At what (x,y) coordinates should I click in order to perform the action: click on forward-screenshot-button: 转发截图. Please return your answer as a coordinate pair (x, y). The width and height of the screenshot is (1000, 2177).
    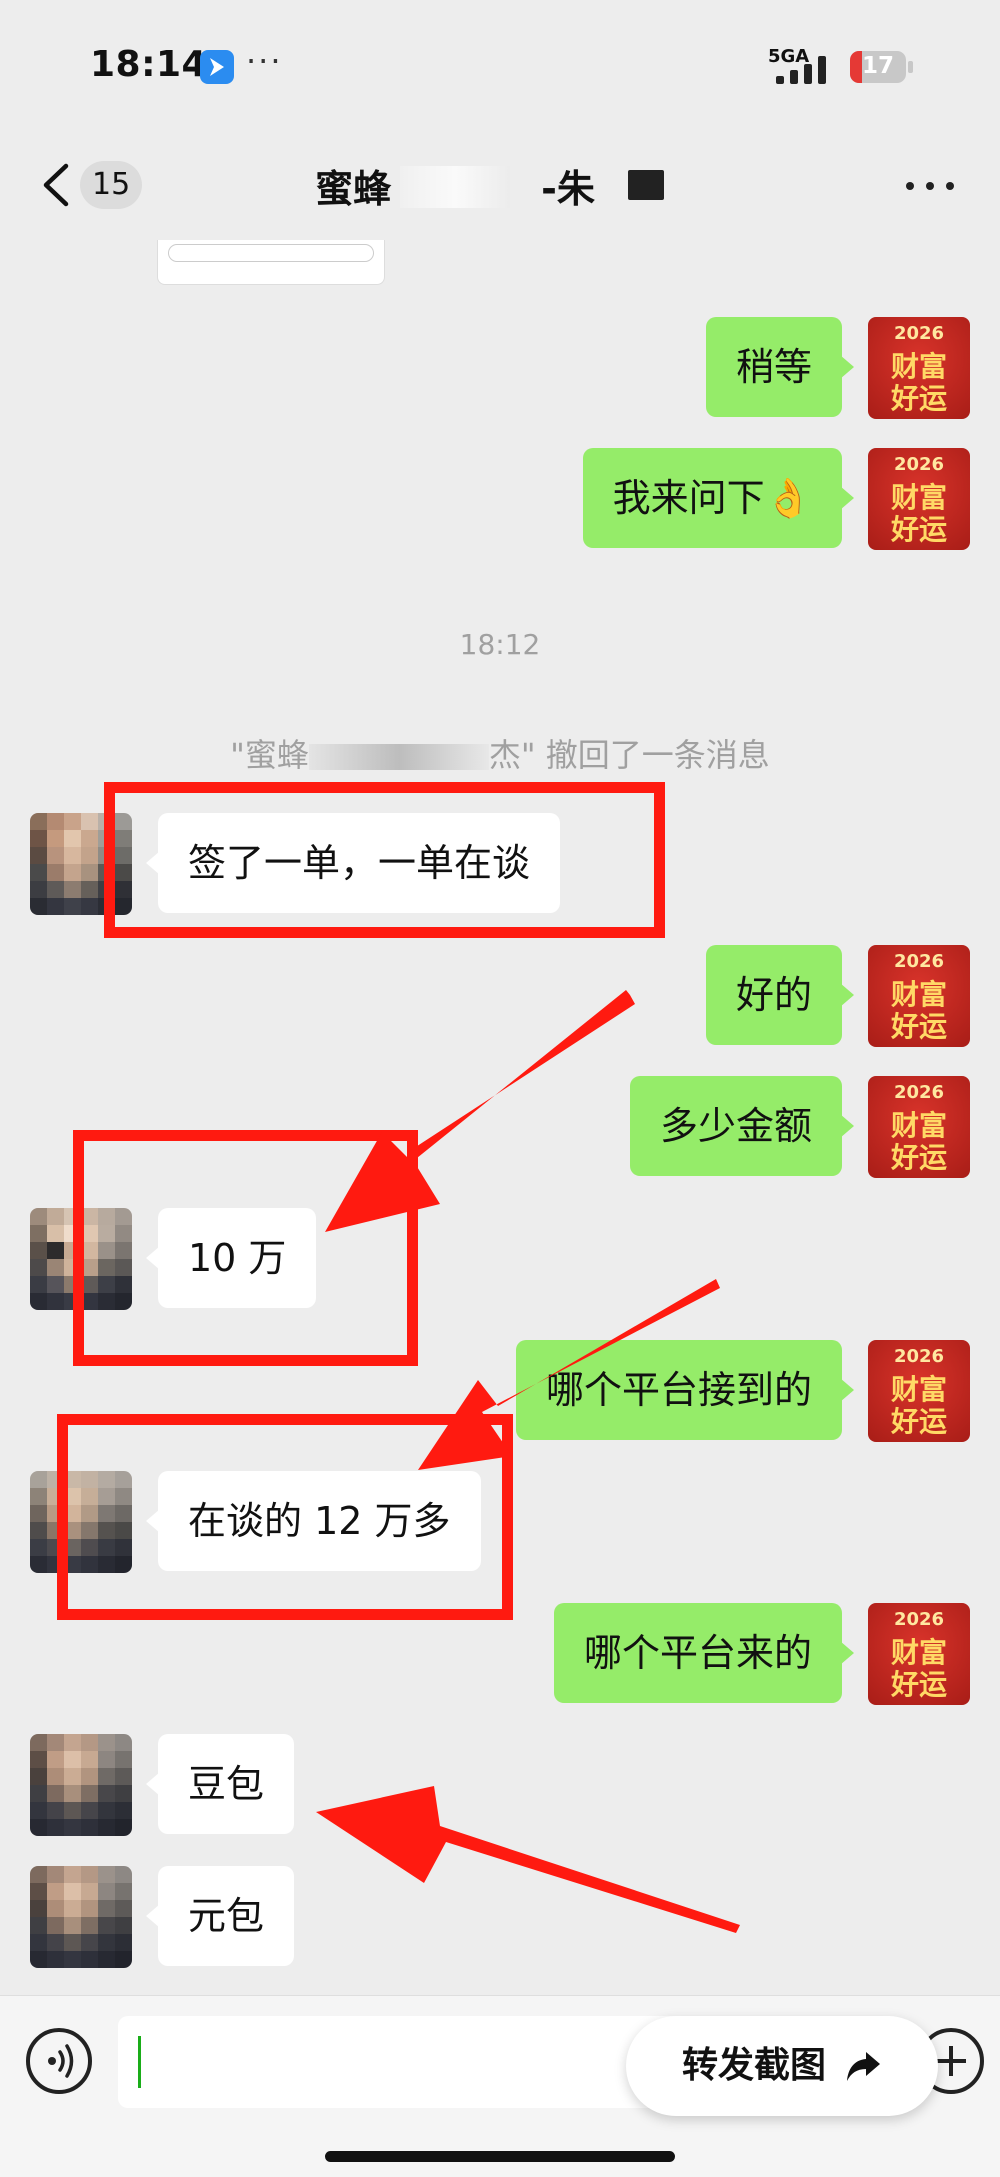
    Looking at the image, I should click on (782, 2066).